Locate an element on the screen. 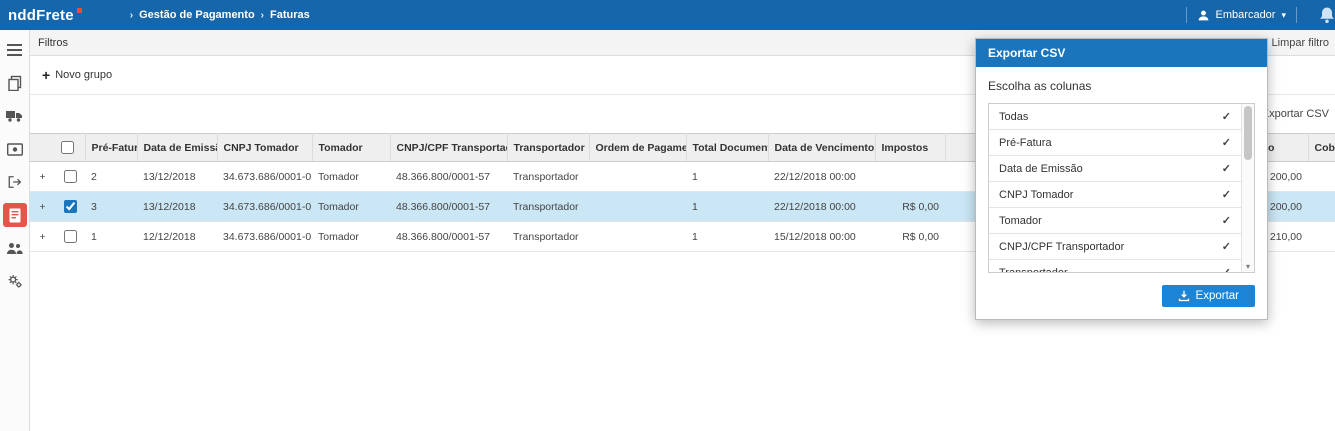 Image resolution: width=1335 pixels, height=431 pixels. sidebar-item-pedagio is located at coordinates (15, 149).